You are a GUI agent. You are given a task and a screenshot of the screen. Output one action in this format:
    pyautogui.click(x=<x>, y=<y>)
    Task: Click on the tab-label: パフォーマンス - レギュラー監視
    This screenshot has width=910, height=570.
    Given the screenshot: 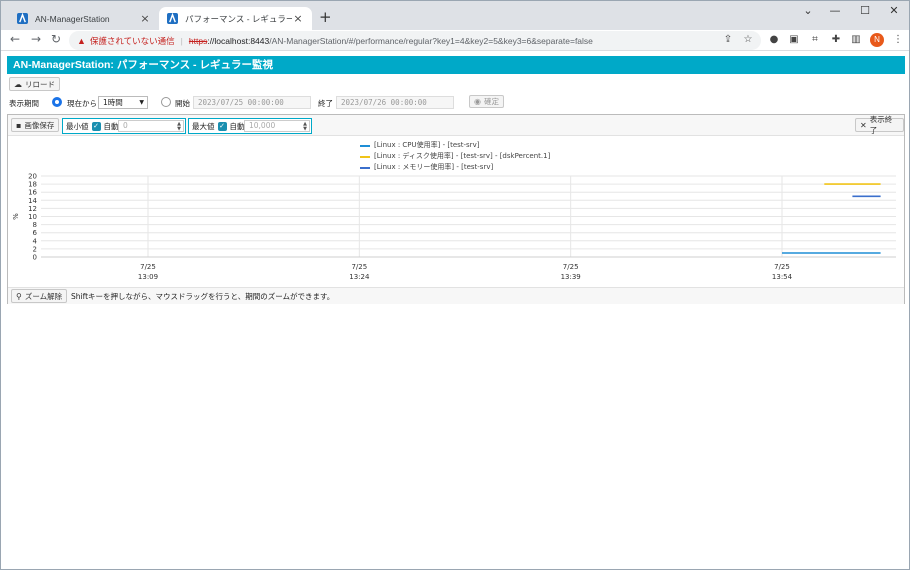 What is the action you would take?
    pyautogui.click(x=238, y=18)
    